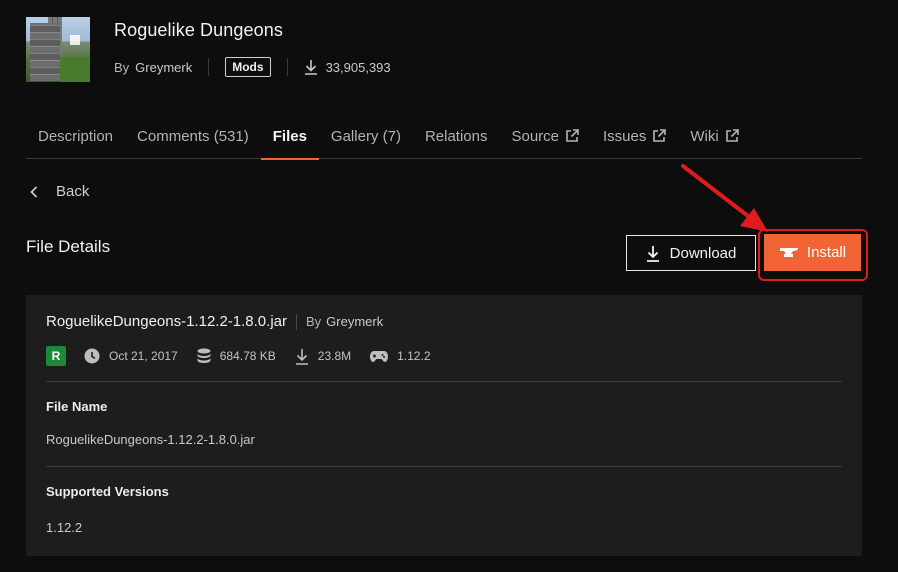 The height and width of the screenshot is (572, 898). I want to click on tab-label: Wiki, so click(704, 136).